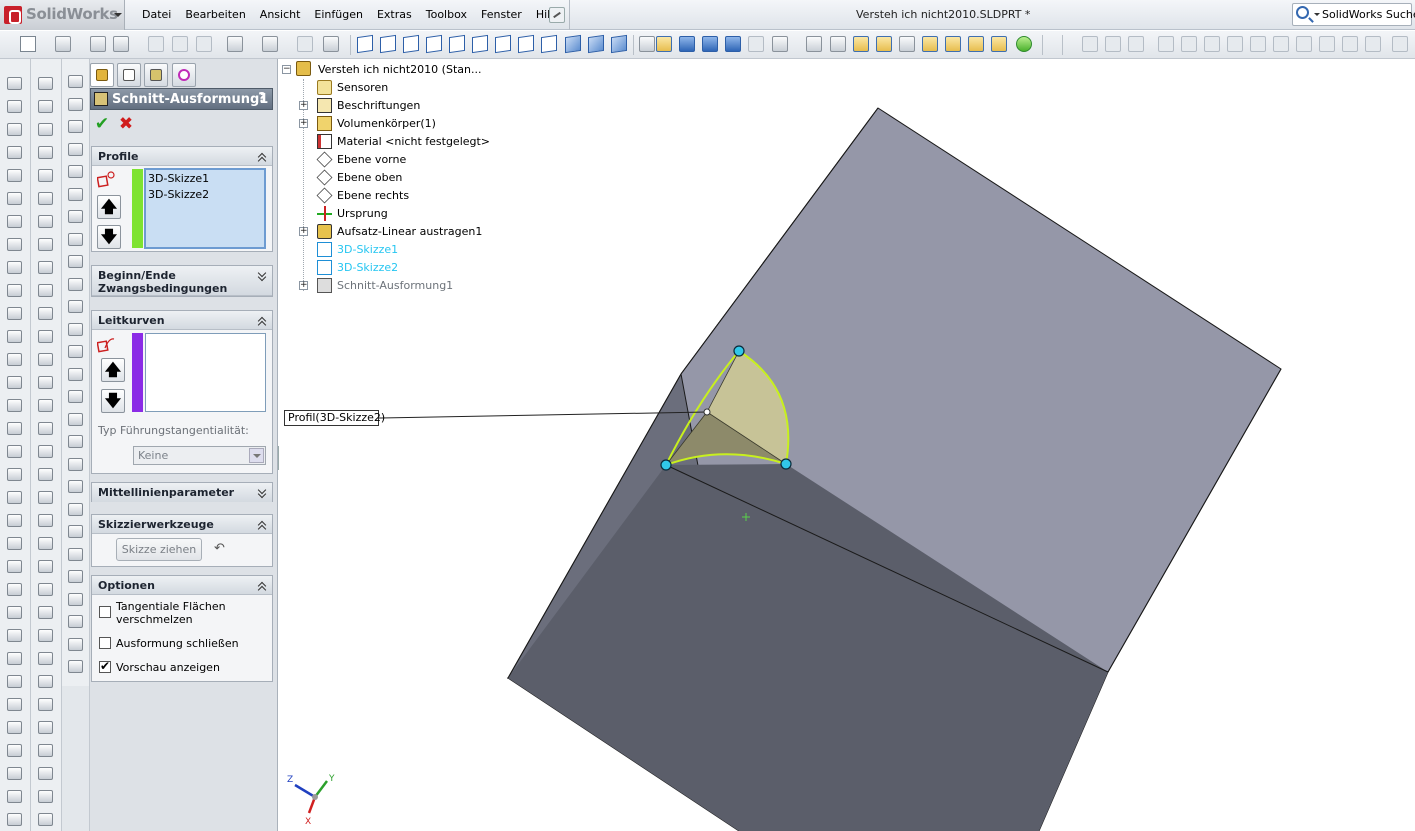 This screenshot has height=831, width=1415. Describe the element at coordinates (378, 105) in the screenshot. I see `tree-item-label: Beschriftungen` at that location.